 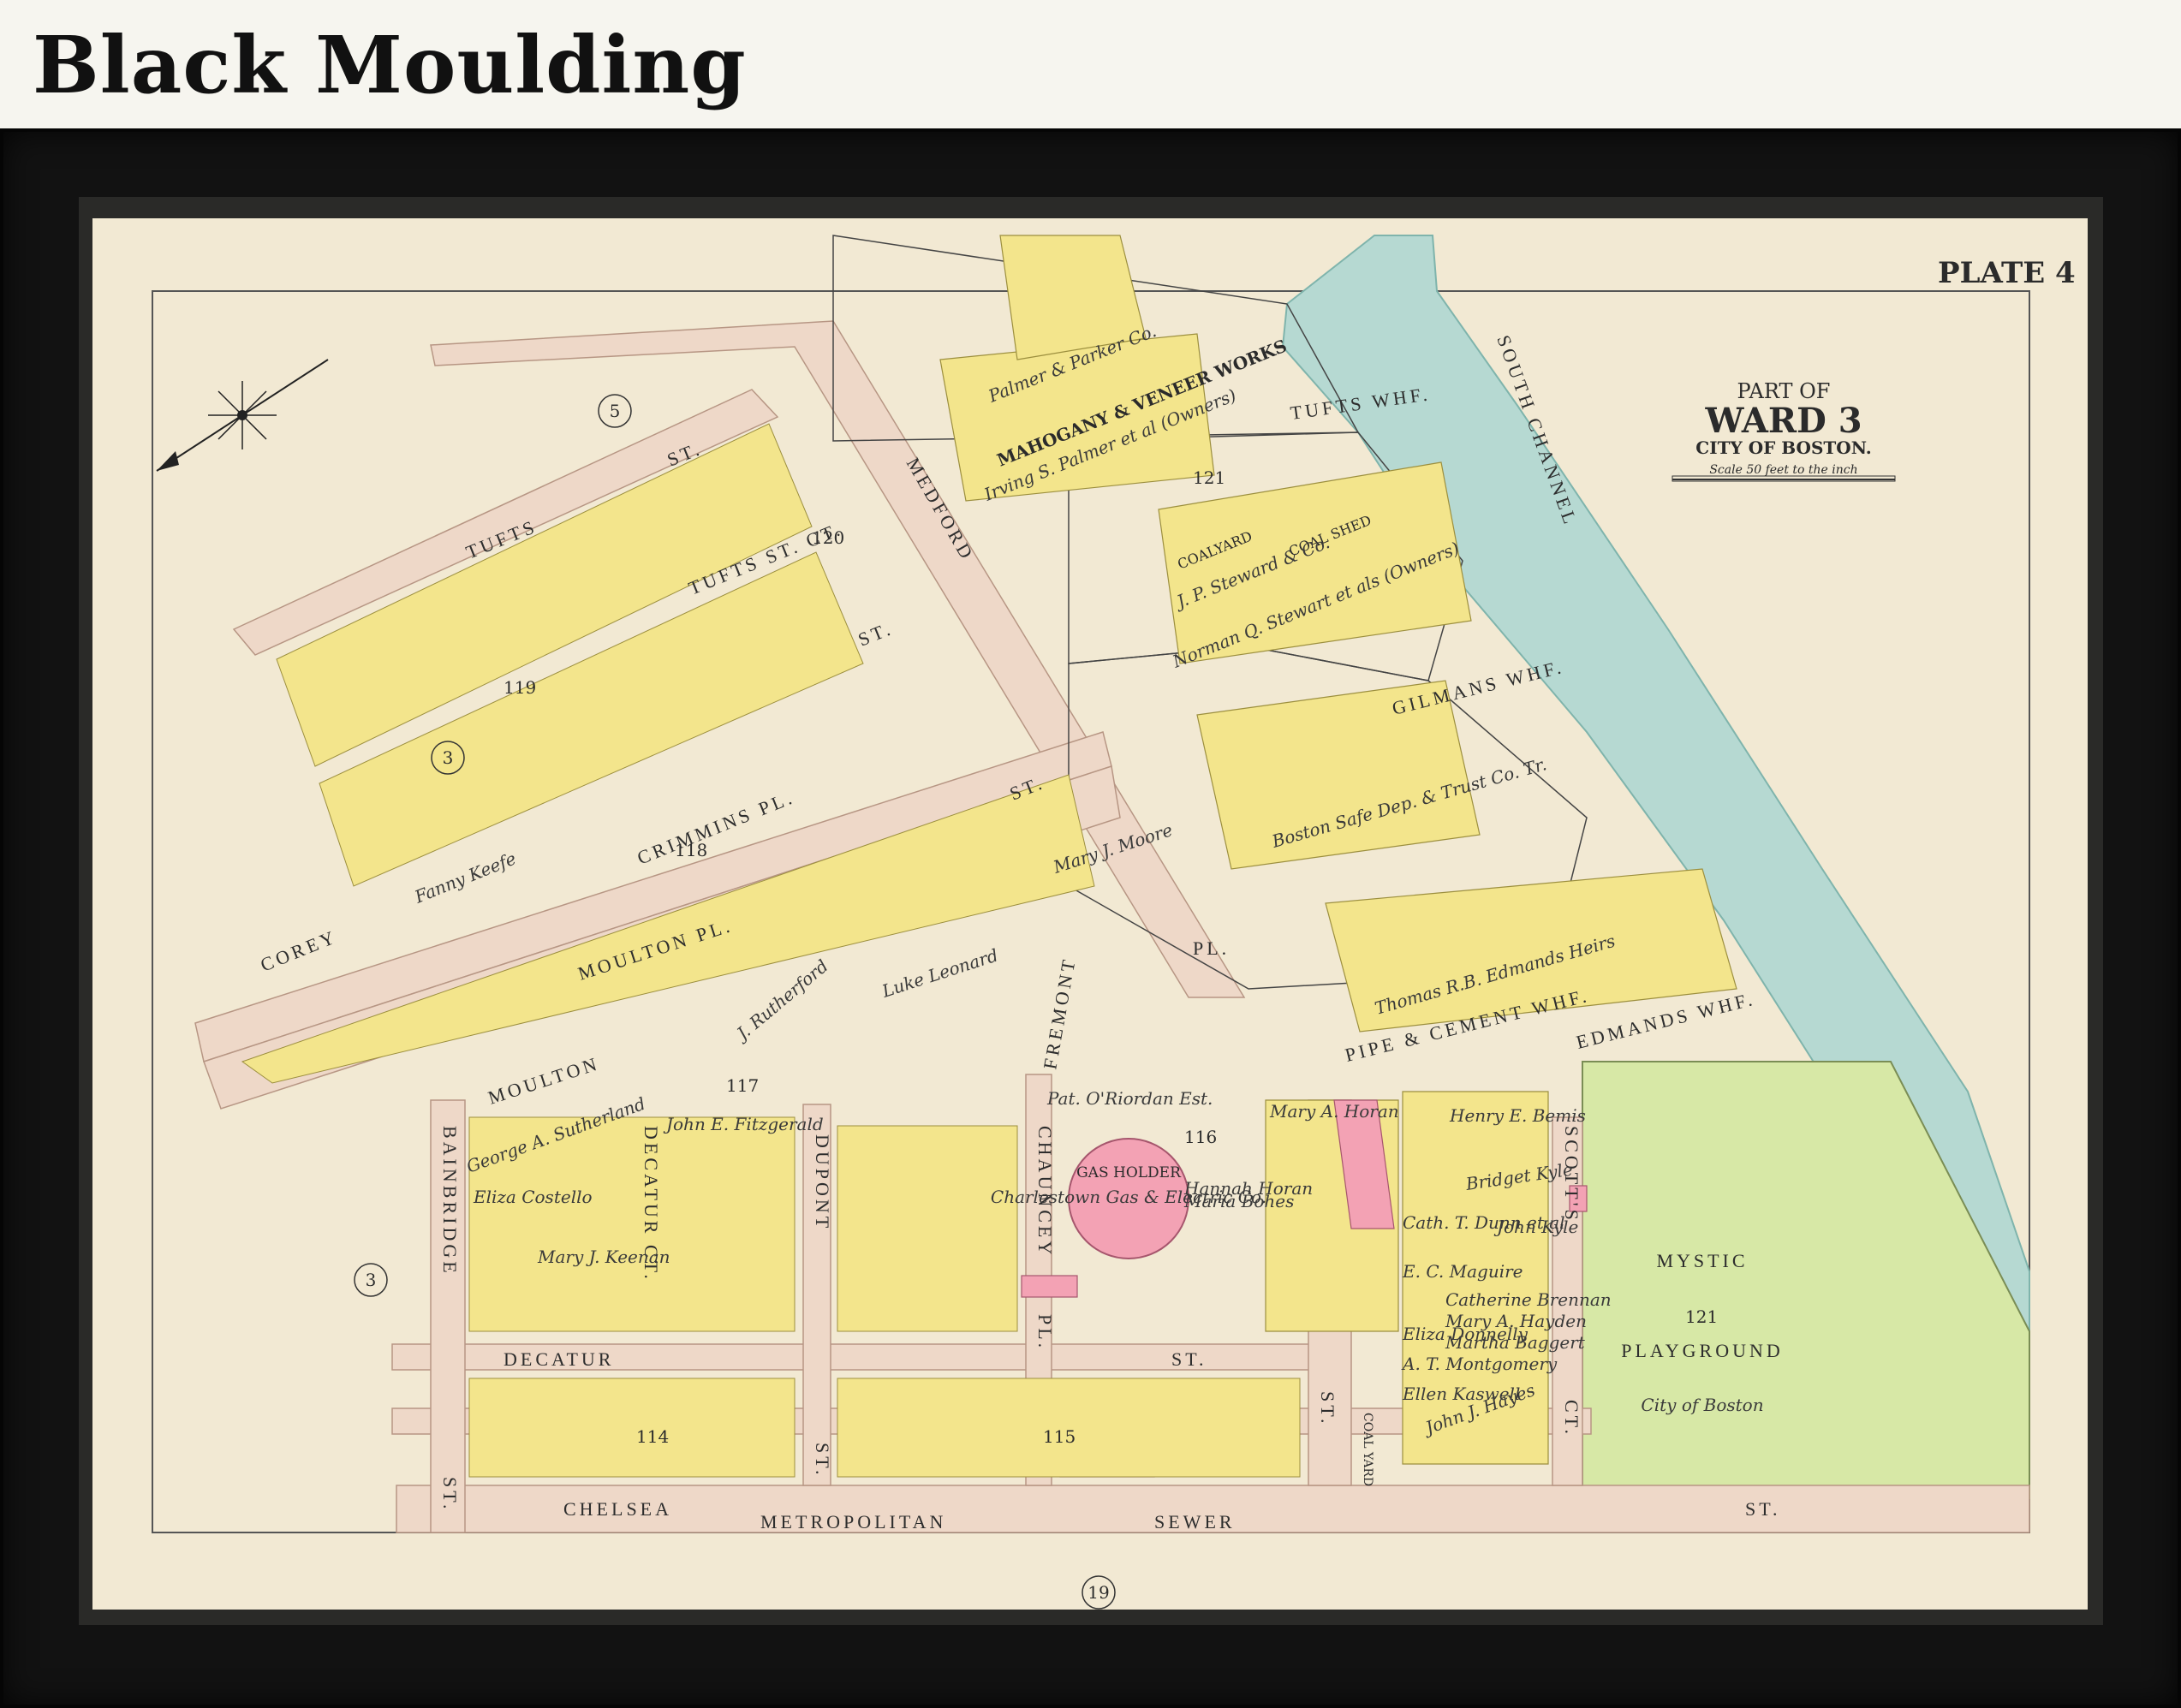 I want to click on coal-yard-label: COAL YARD, so click(x=1367, y=1449).